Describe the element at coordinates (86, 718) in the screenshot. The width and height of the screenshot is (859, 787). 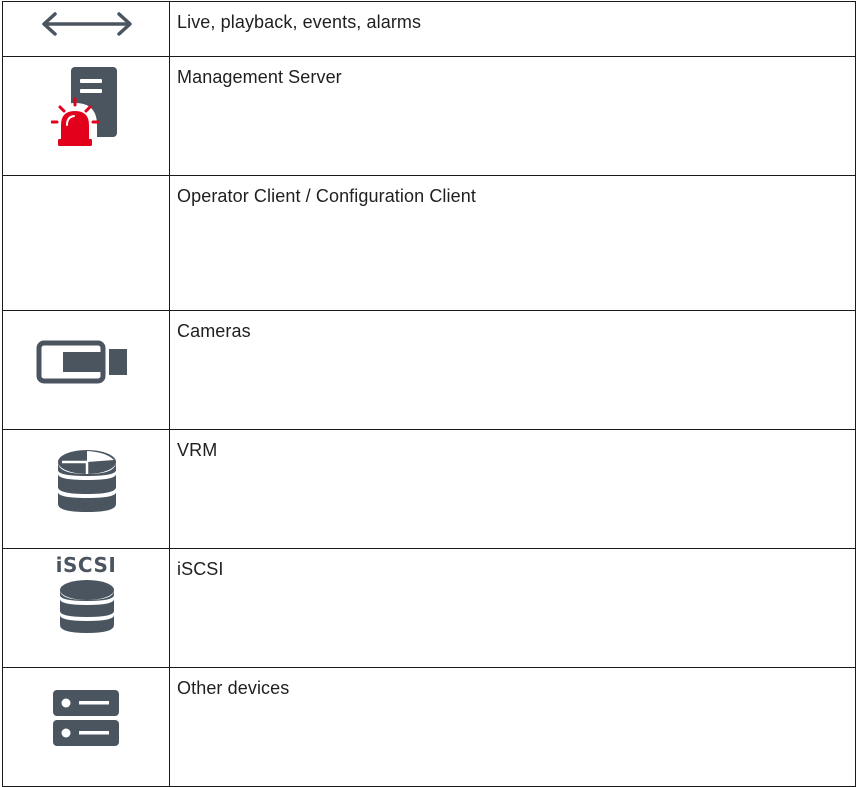
I see `other-devices-icon` at that location.